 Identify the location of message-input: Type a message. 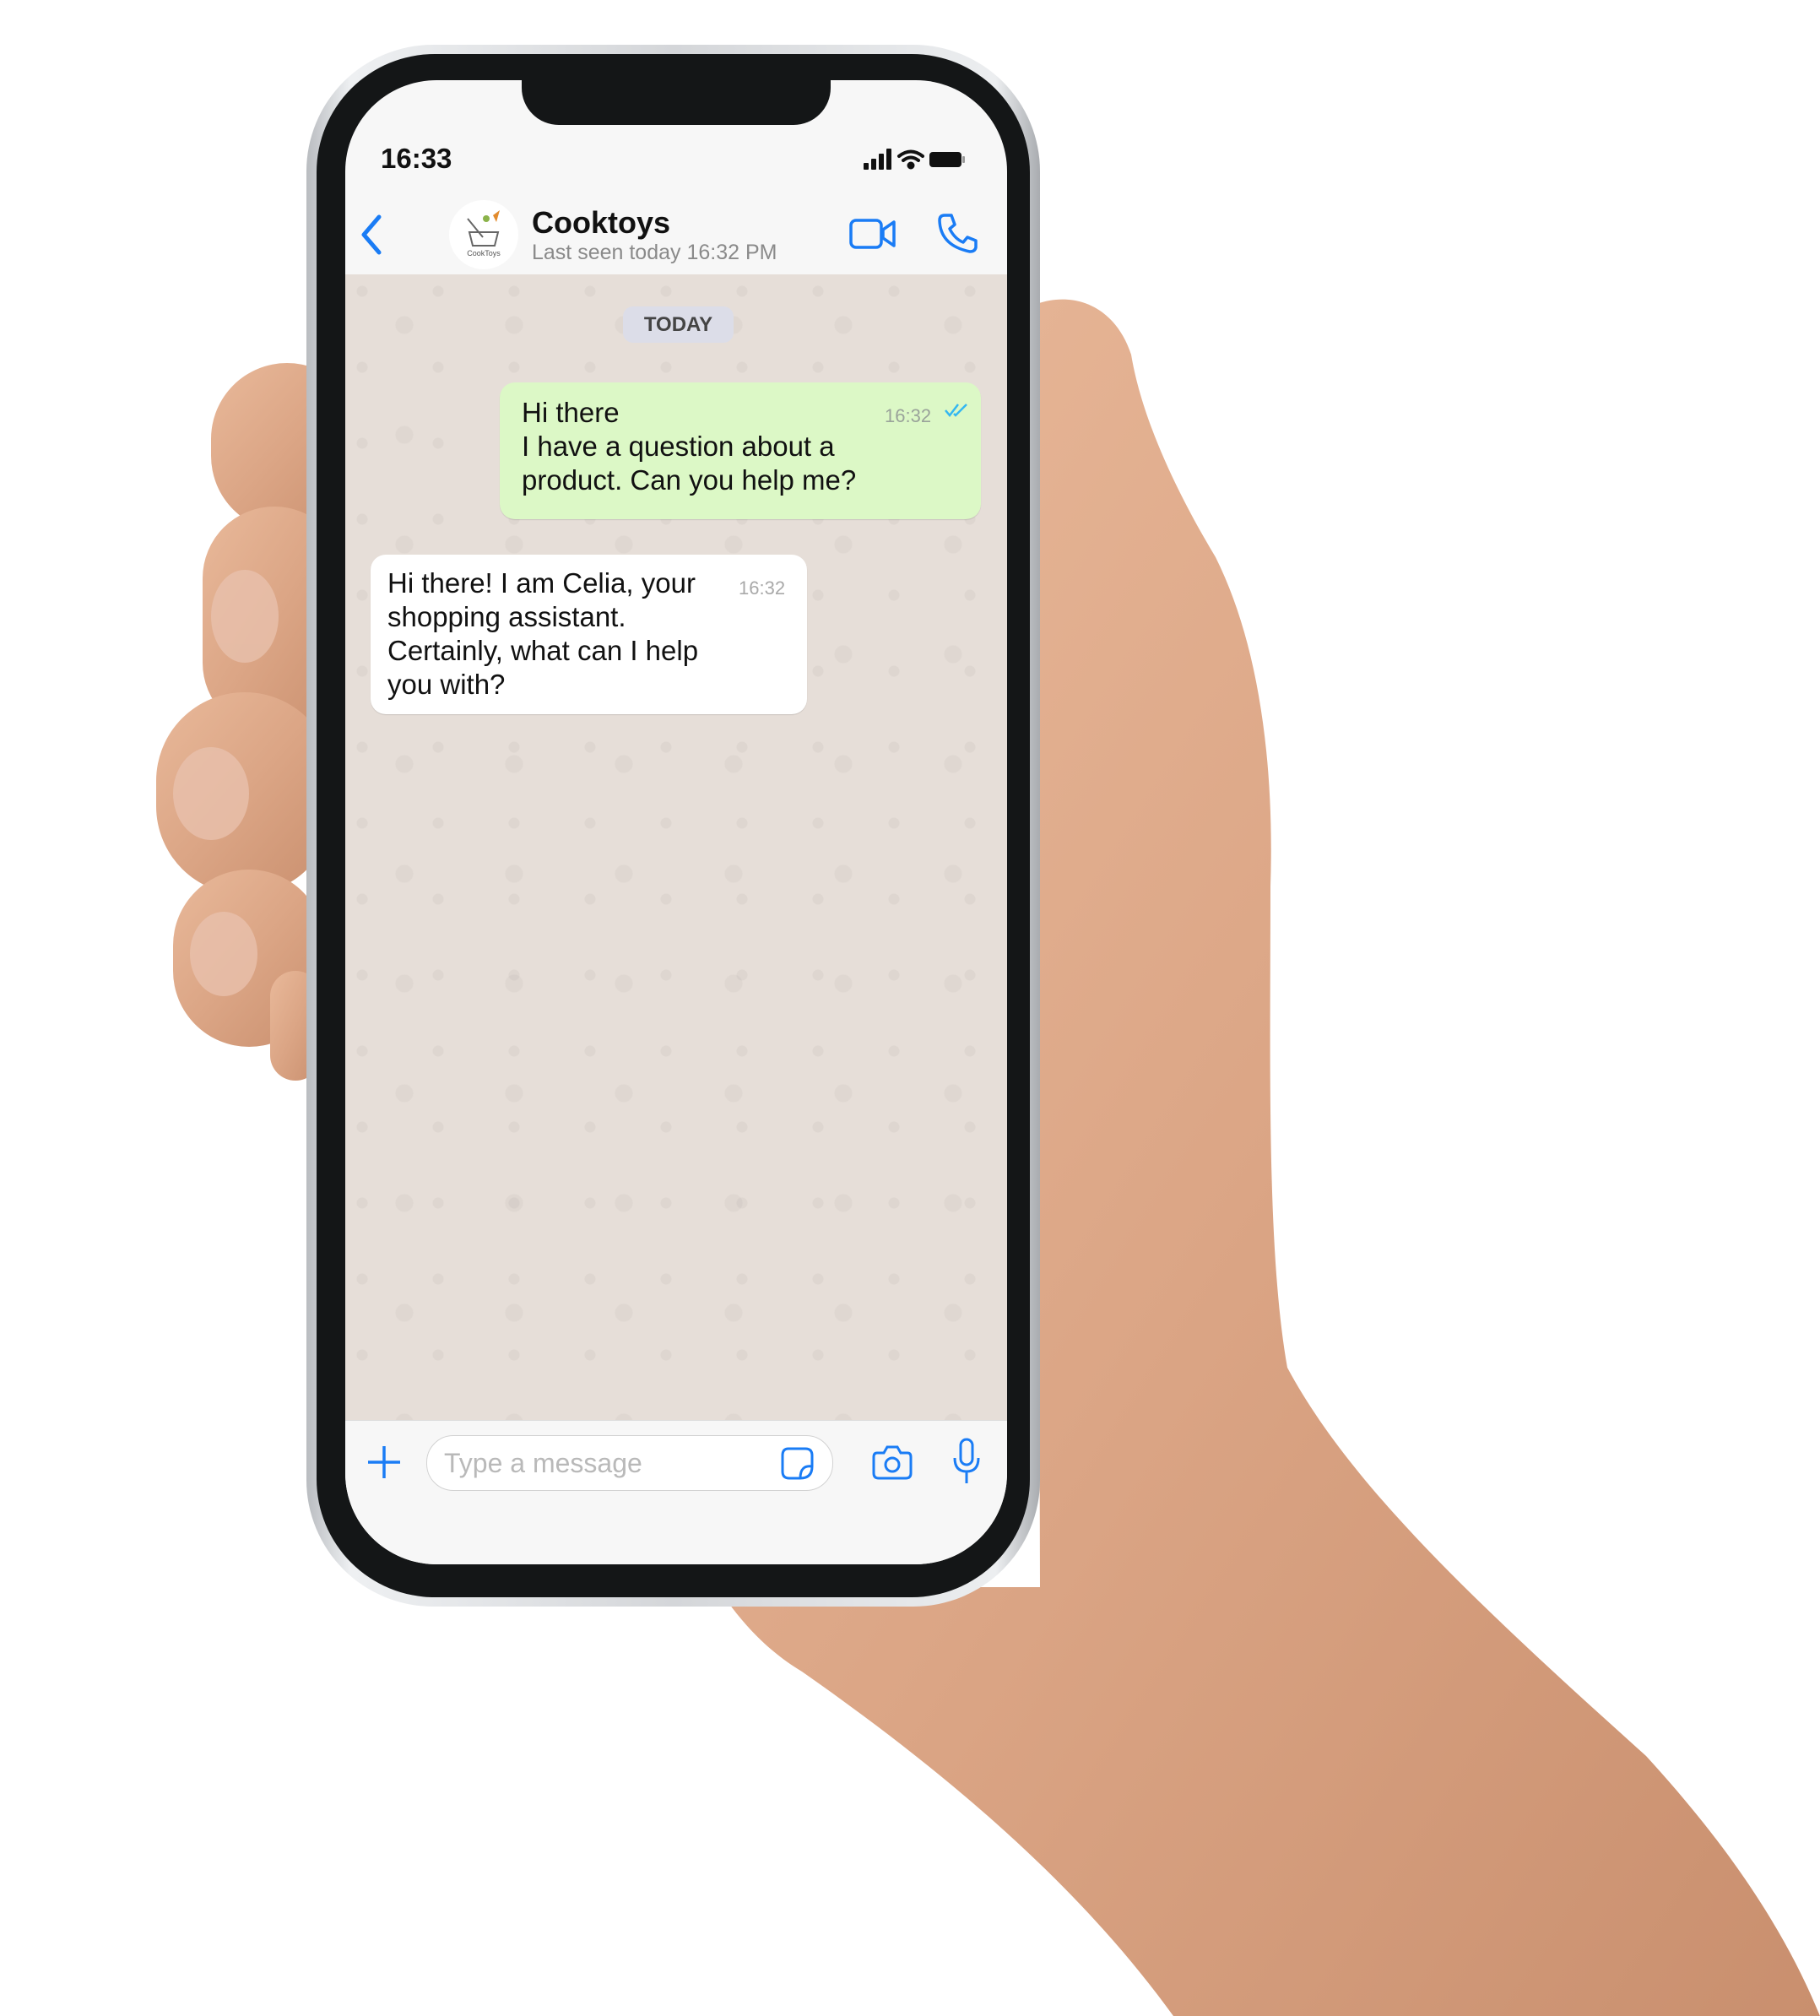
(629, 1463).